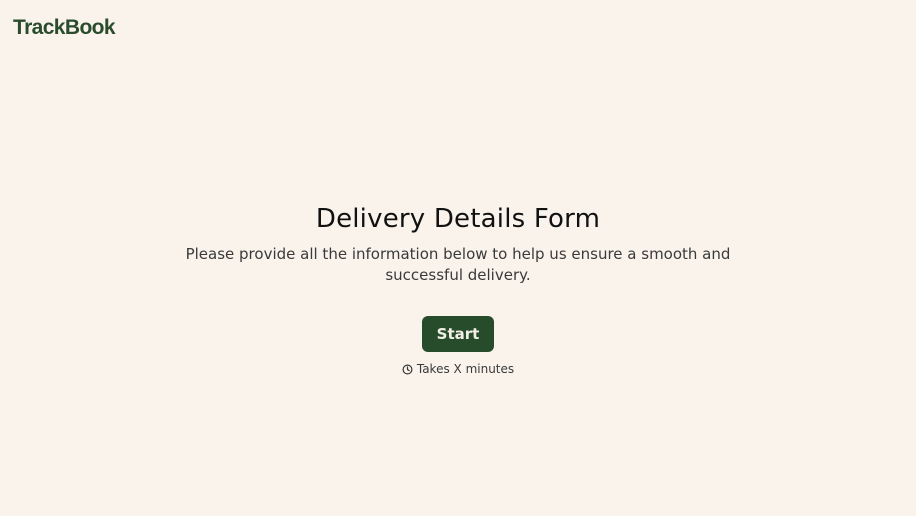  Describe the element at coordinates (407, 369) in the screenshot. I see `clock-icon` at that location.